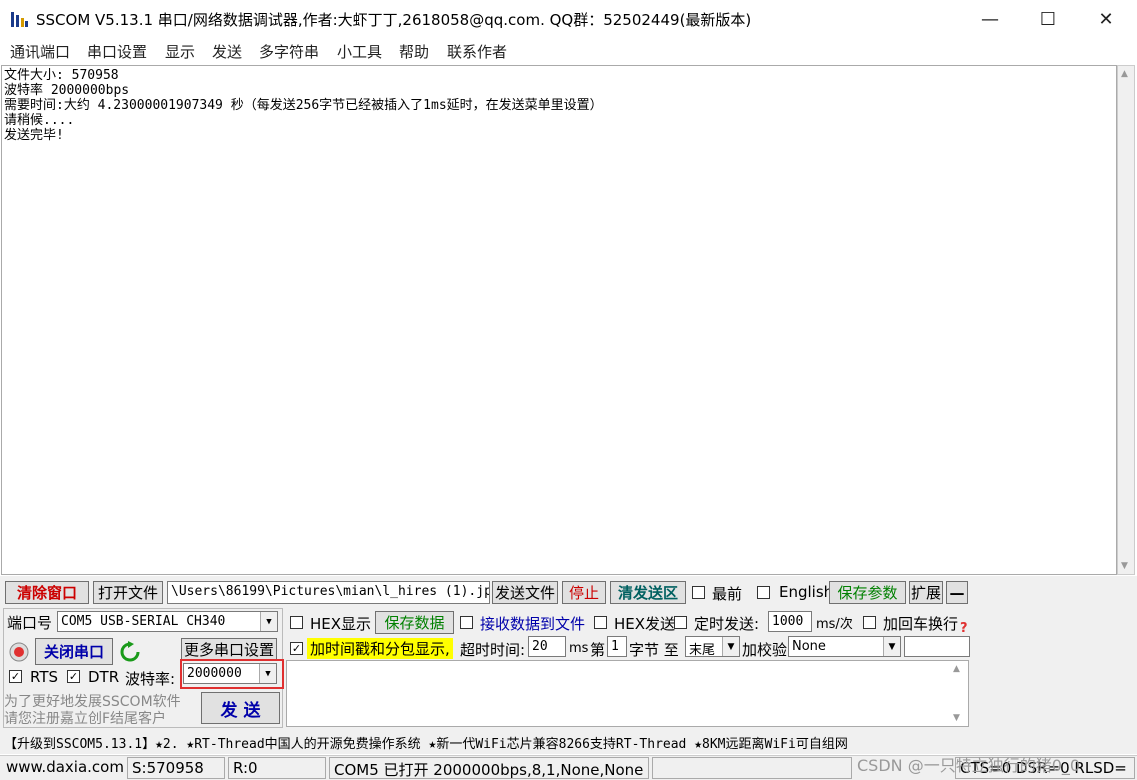  I want to click on baud-label: 波特率:, so click(150, 679).